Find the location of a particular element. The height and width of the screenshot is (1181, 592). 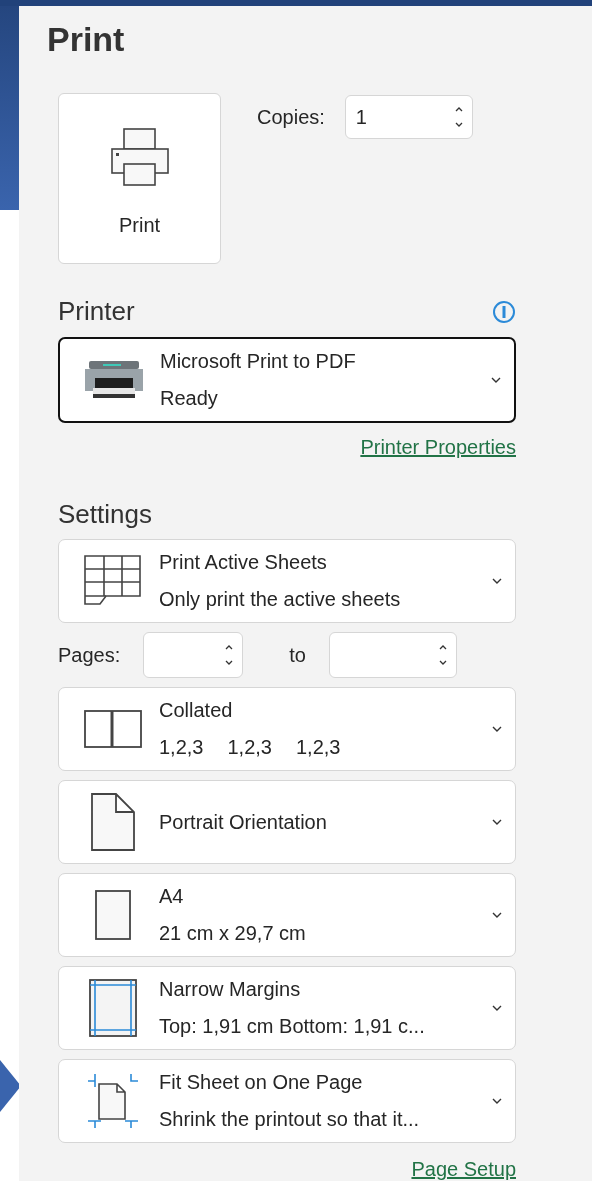

section-heading: Printer is located at coordinates (96, 311).